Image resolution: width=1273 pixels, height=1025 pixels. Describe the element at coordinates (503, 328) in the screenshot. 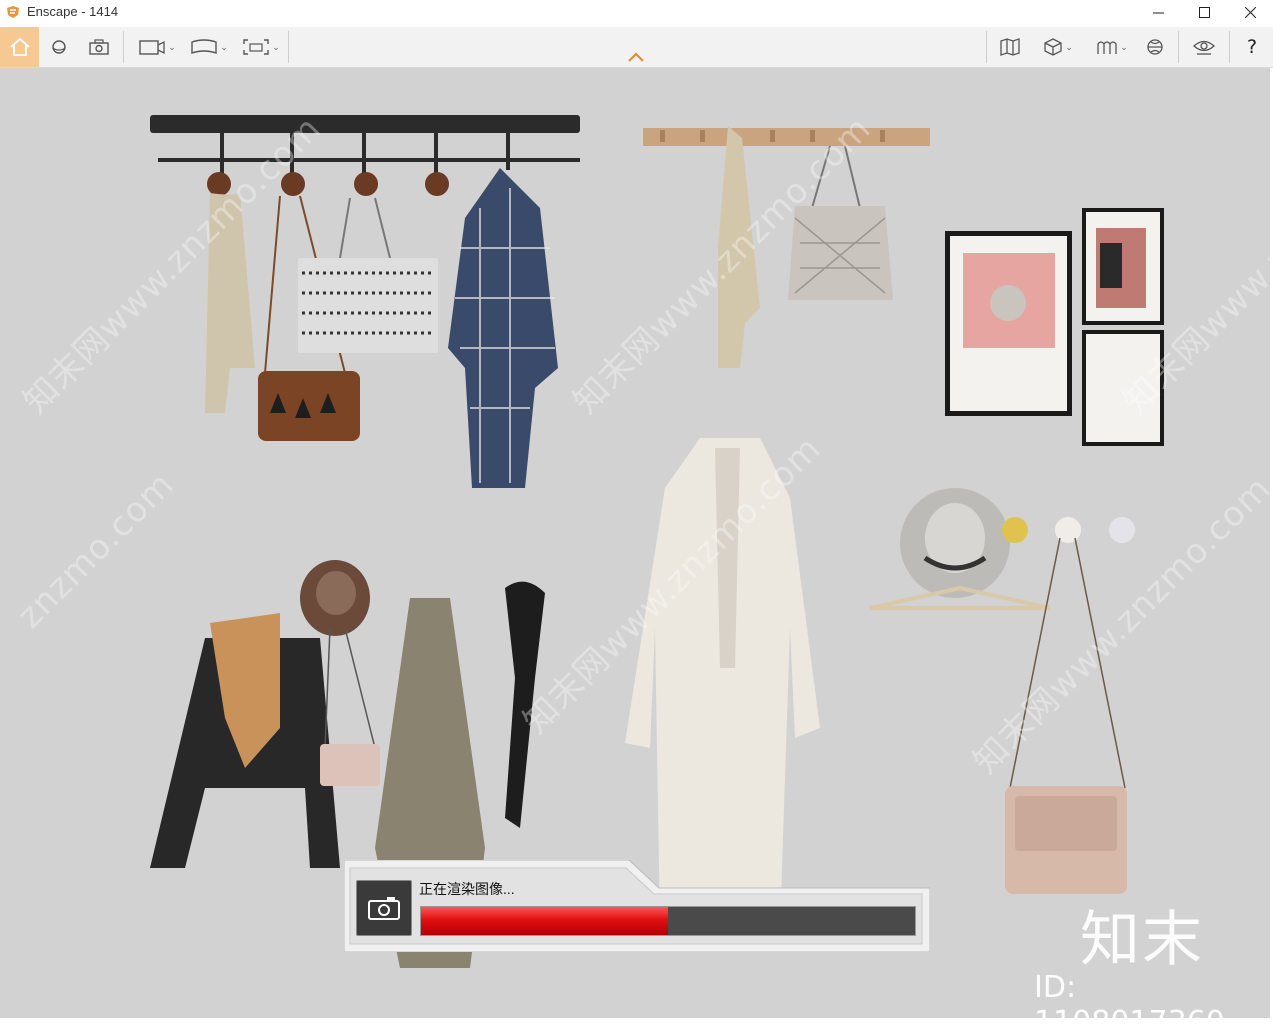

I see `plaid-shirt` at that location.